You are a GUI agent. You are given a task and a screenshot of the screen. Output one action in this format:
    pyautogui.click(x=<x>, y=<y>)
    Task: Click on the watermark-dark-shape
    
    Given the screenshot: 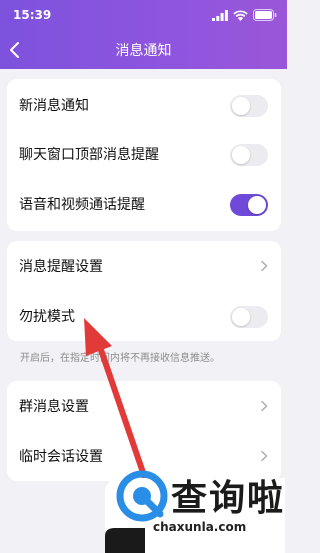 What is the action you would take?
    pyautogui.click(x=125, y=540)
    